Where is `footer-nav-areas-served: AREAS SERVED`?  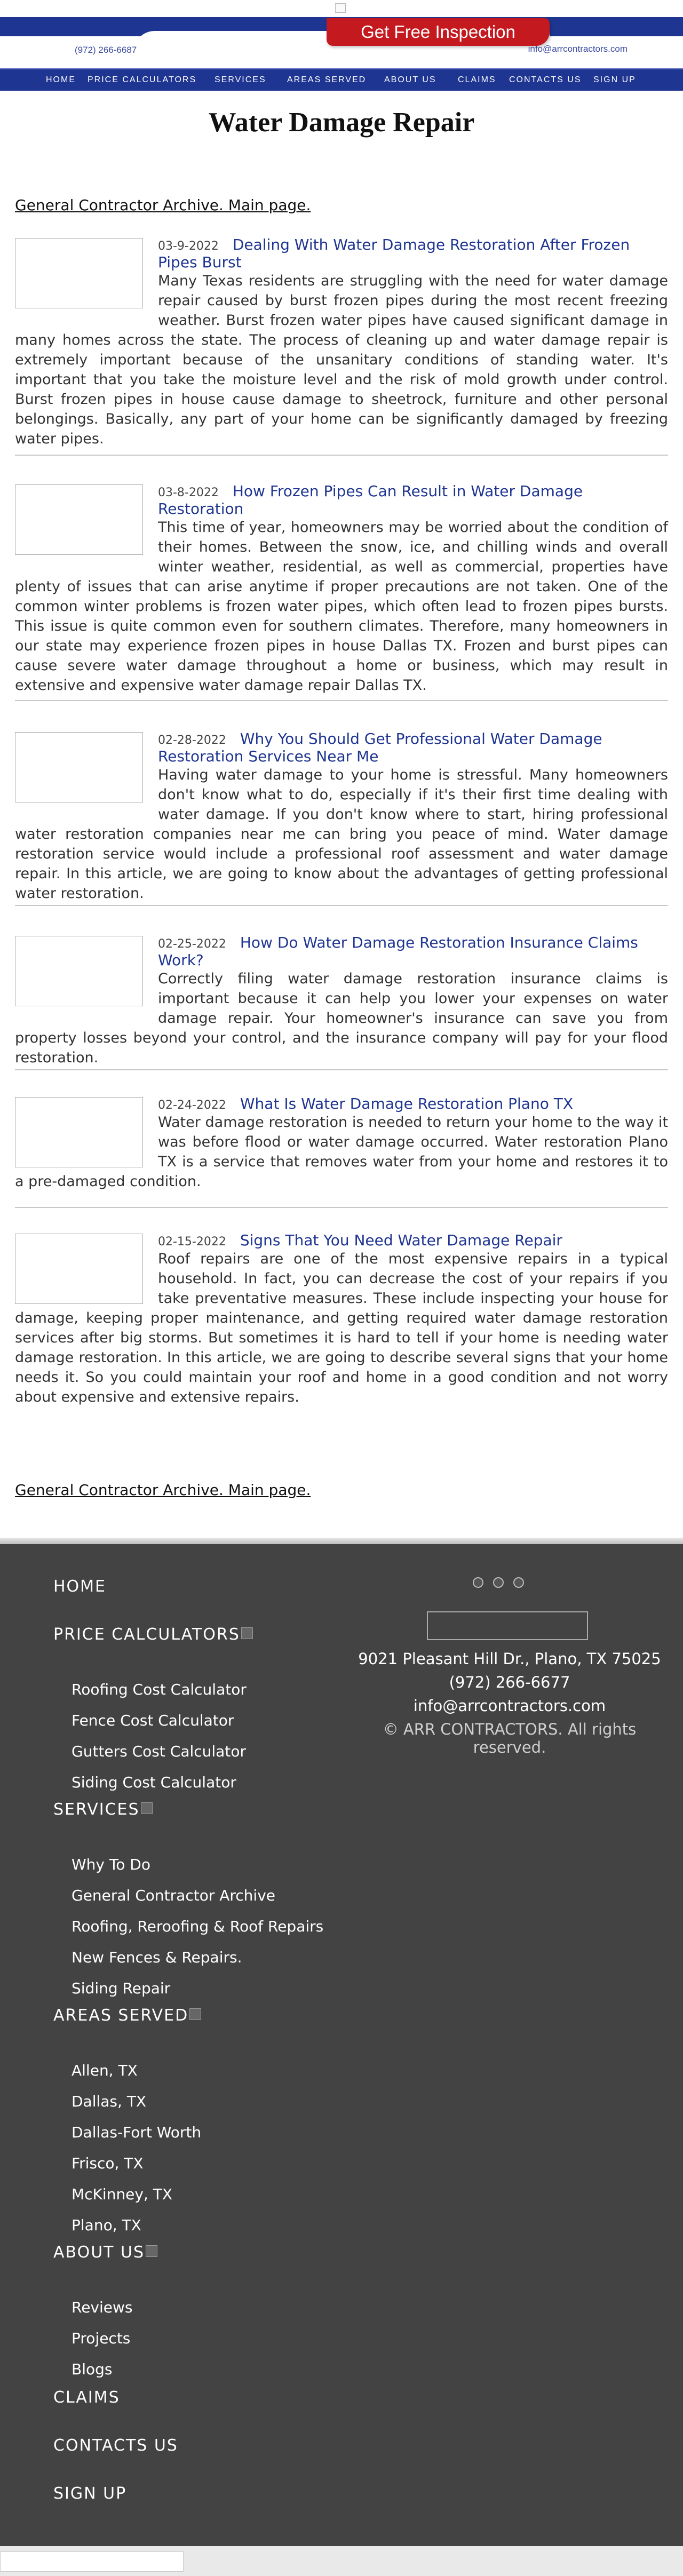
footer-nav-areas-served: AREAS SERVED is located at coordinates (127, 2015).